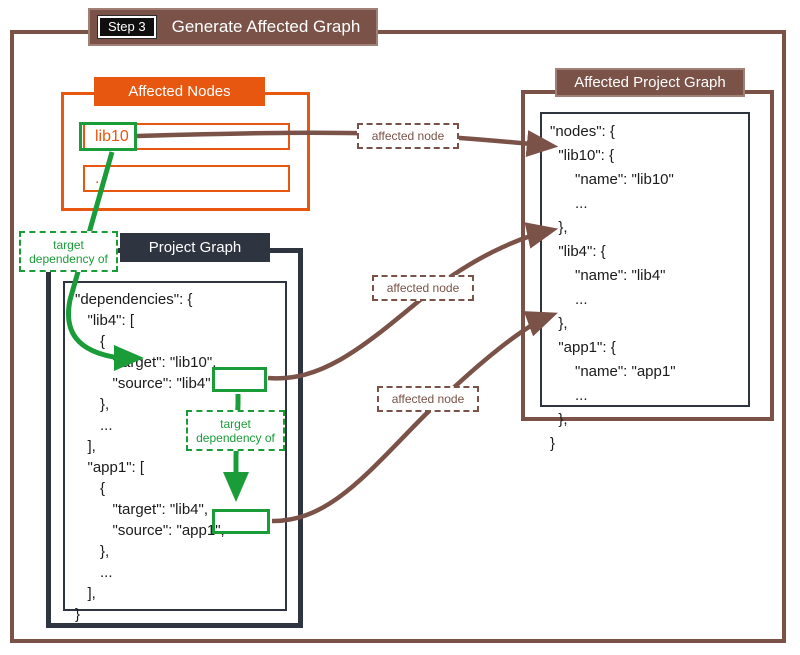 This screenshot has height=655, width=800. What do you see at coordinates (179, 91) in the screenshot?
I see `affected-nodes-header: Affected Nodes` at bounding box center [179, 91].